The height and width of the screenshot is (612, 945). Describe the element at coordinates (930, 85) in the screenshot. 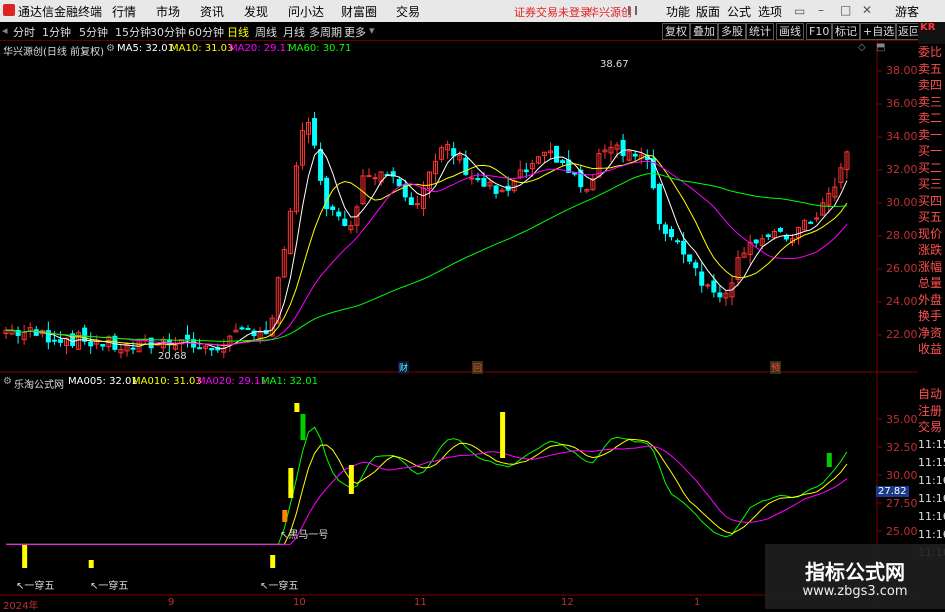

I see `side-item: 卖四` at that location.